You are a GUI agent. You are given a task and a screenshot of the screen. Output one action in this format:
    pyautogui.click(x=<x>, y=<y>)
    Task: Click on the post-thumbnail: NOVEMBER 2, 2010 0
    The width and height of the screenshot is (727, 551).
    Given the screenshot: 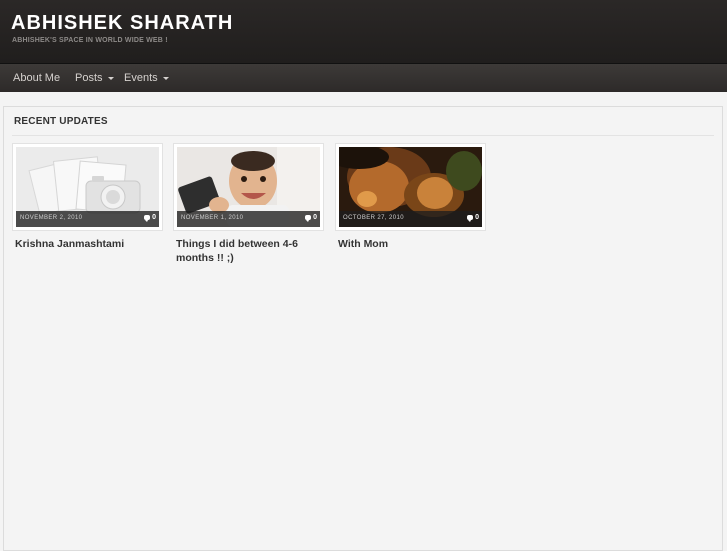 What is the action you would take?
    pyautogui.click(x=87, y=187)
    